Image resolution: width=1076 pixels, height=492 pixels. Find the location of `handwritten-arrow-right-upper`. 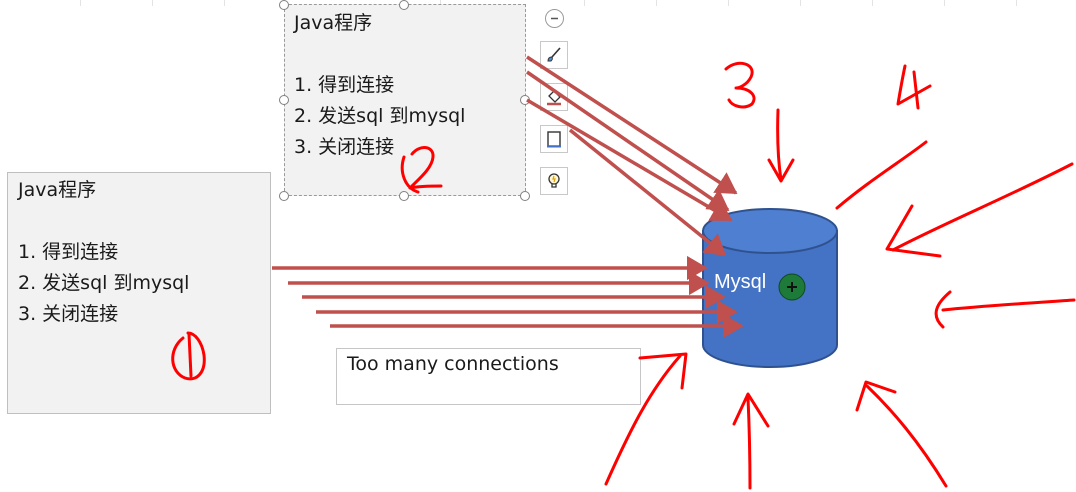

handwritten-arrow-right-upper is located at coordinates (979, 210).